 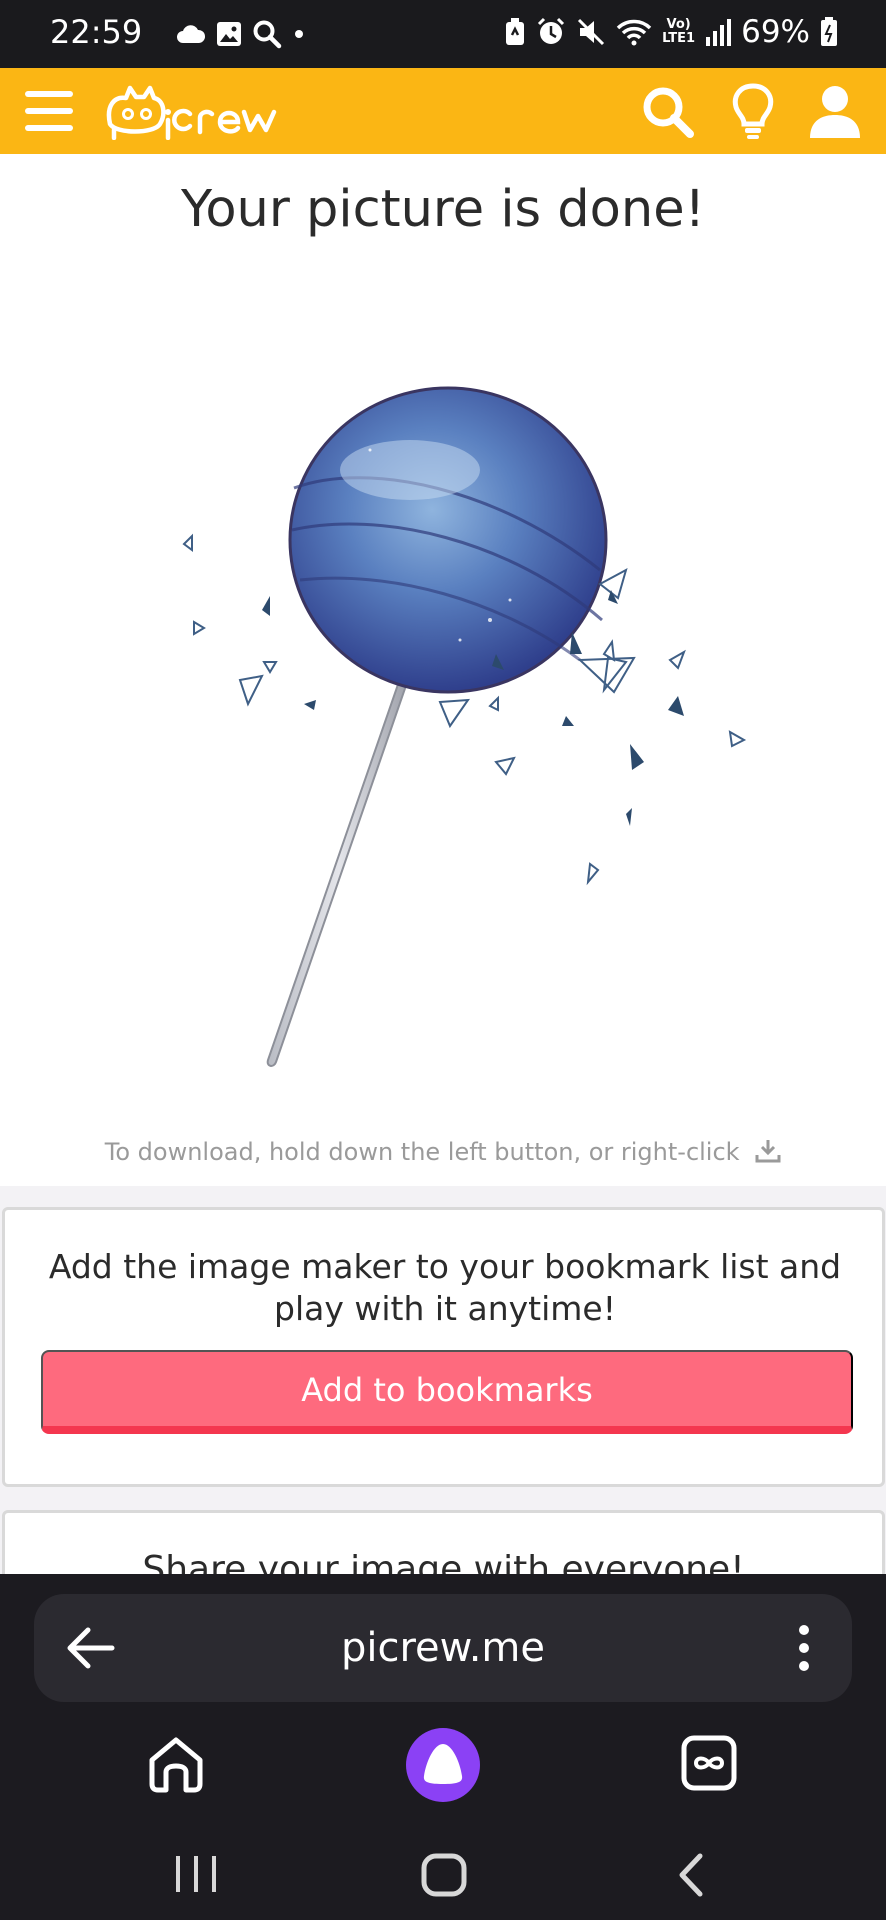 What do you see at coordinates (191, 34) in the screenshot?
I see `cloud-icon` at bounding box center [191, 34].